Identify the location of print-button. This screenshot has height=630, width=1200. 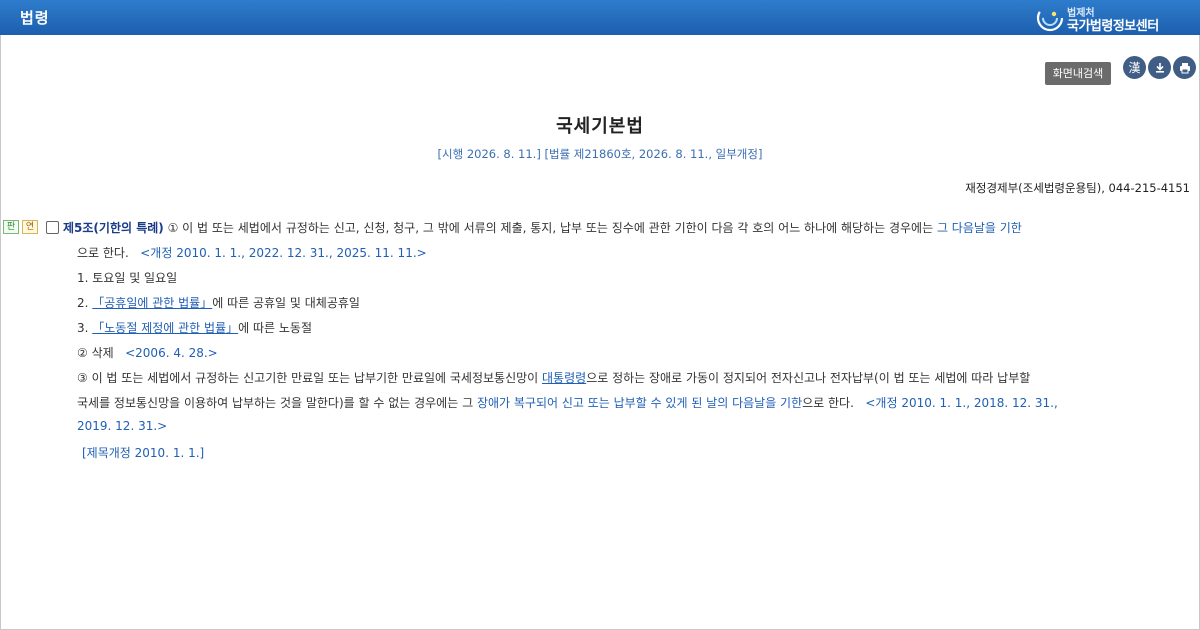
(1184, 67).